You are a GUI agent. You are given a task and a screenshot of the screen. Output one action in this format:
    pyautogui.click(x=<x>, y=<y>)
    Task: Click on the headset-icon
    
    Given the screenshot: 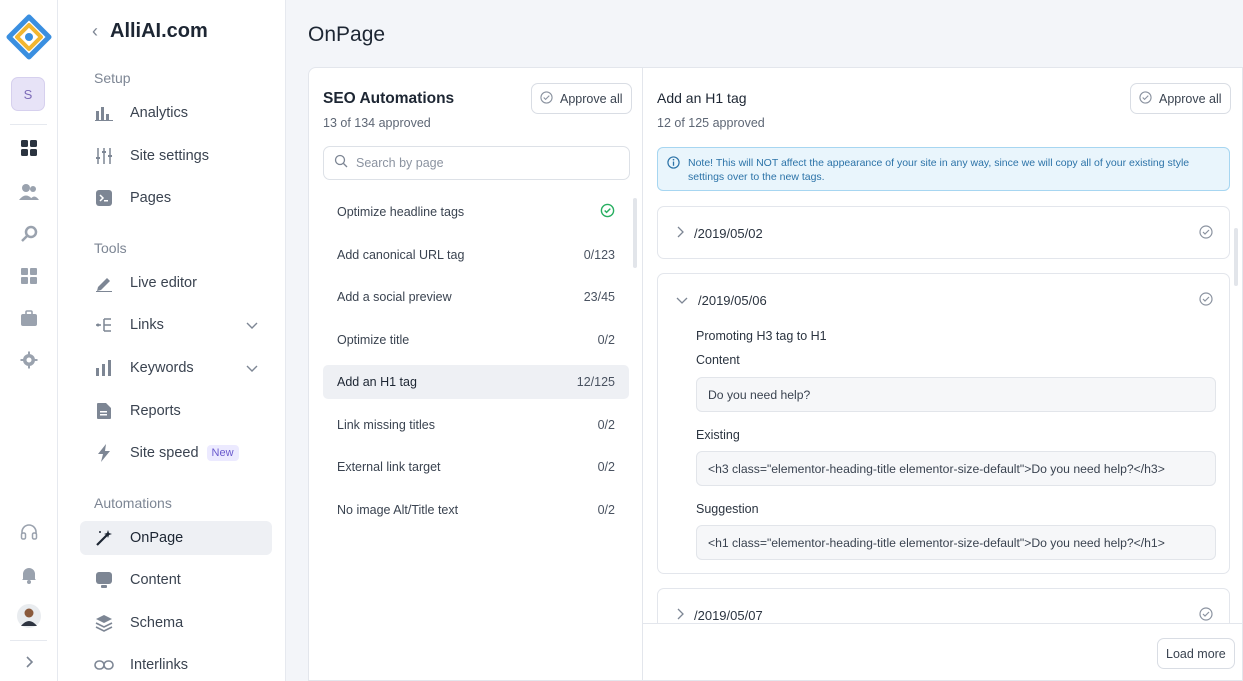 What is the action you would take?
    pyautogui.click(x=29, y=532)
    